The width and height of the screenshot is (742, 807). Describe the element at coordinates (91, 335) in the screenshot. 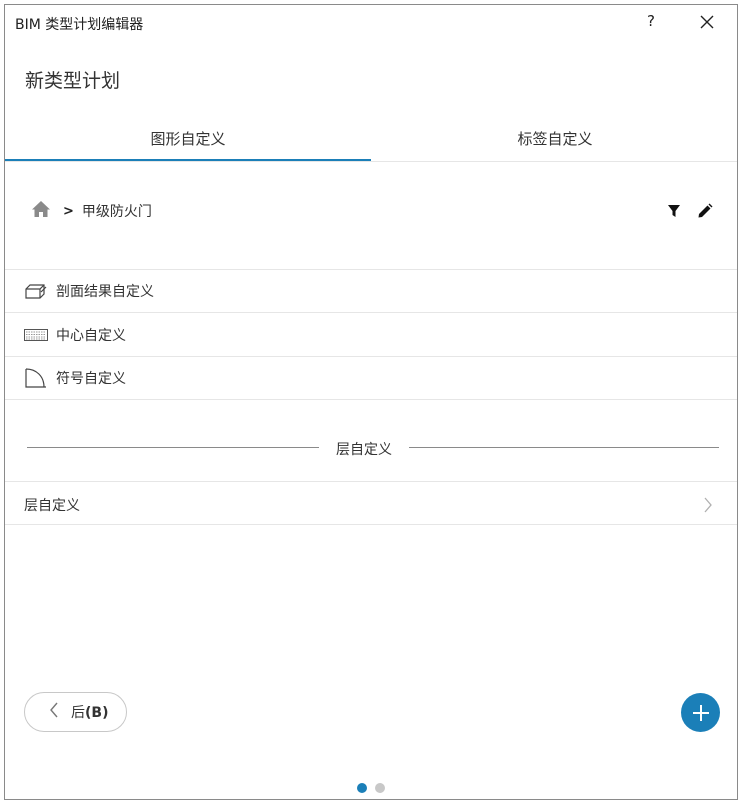

I see `list-item-label: 中心自定义` at that location.